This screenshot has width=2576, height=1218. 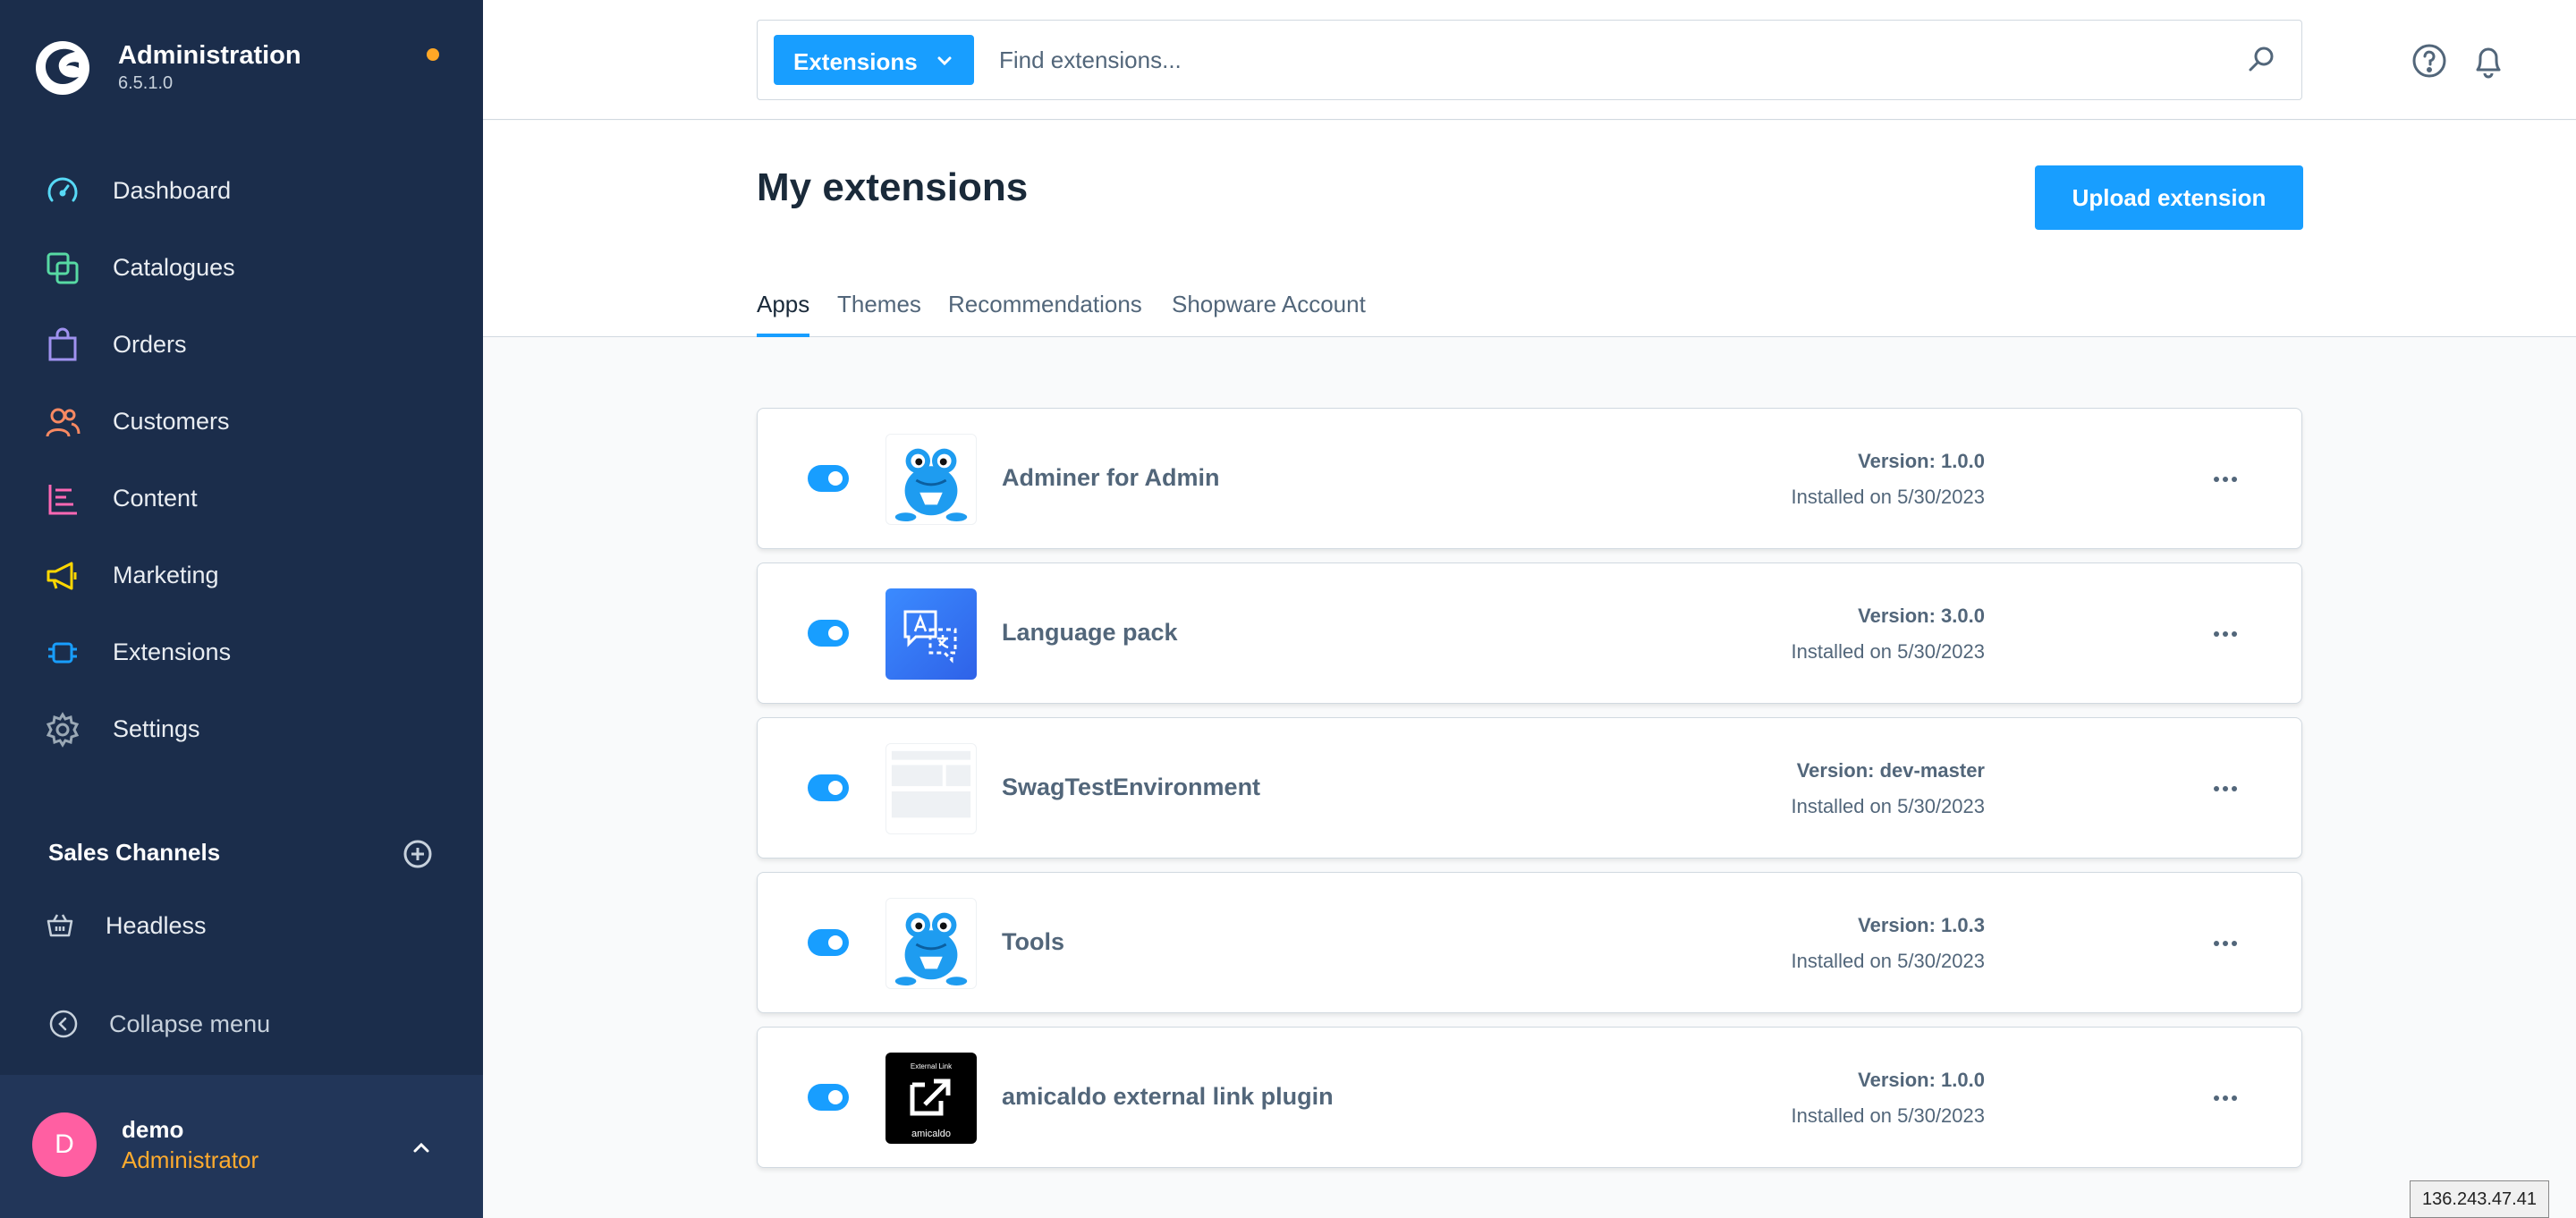 I want to click on sidebar-header: Administration 6.5.1.0, so click(x=241, y=62).